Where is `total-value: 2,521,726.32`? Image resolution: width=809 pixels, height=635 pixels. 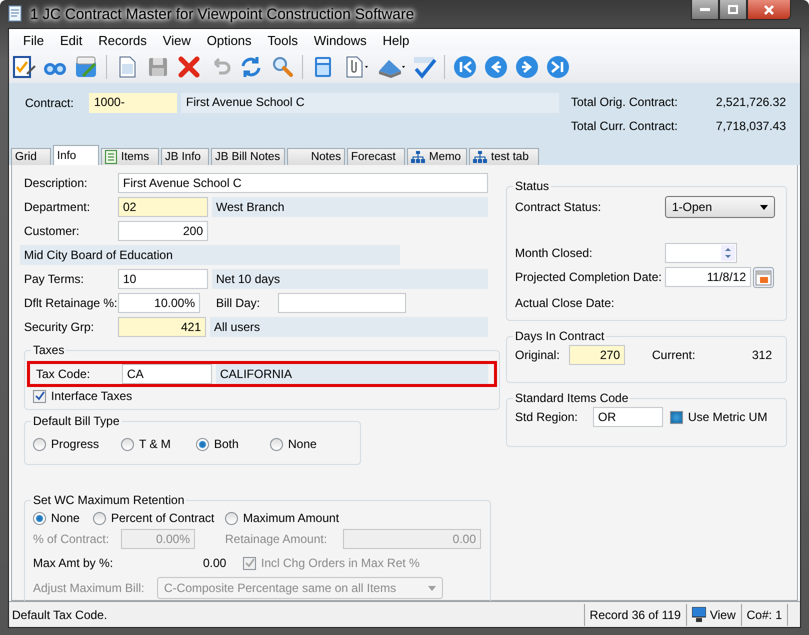 total-value: 2,521,726.32 is located at coordinates (751, 102).